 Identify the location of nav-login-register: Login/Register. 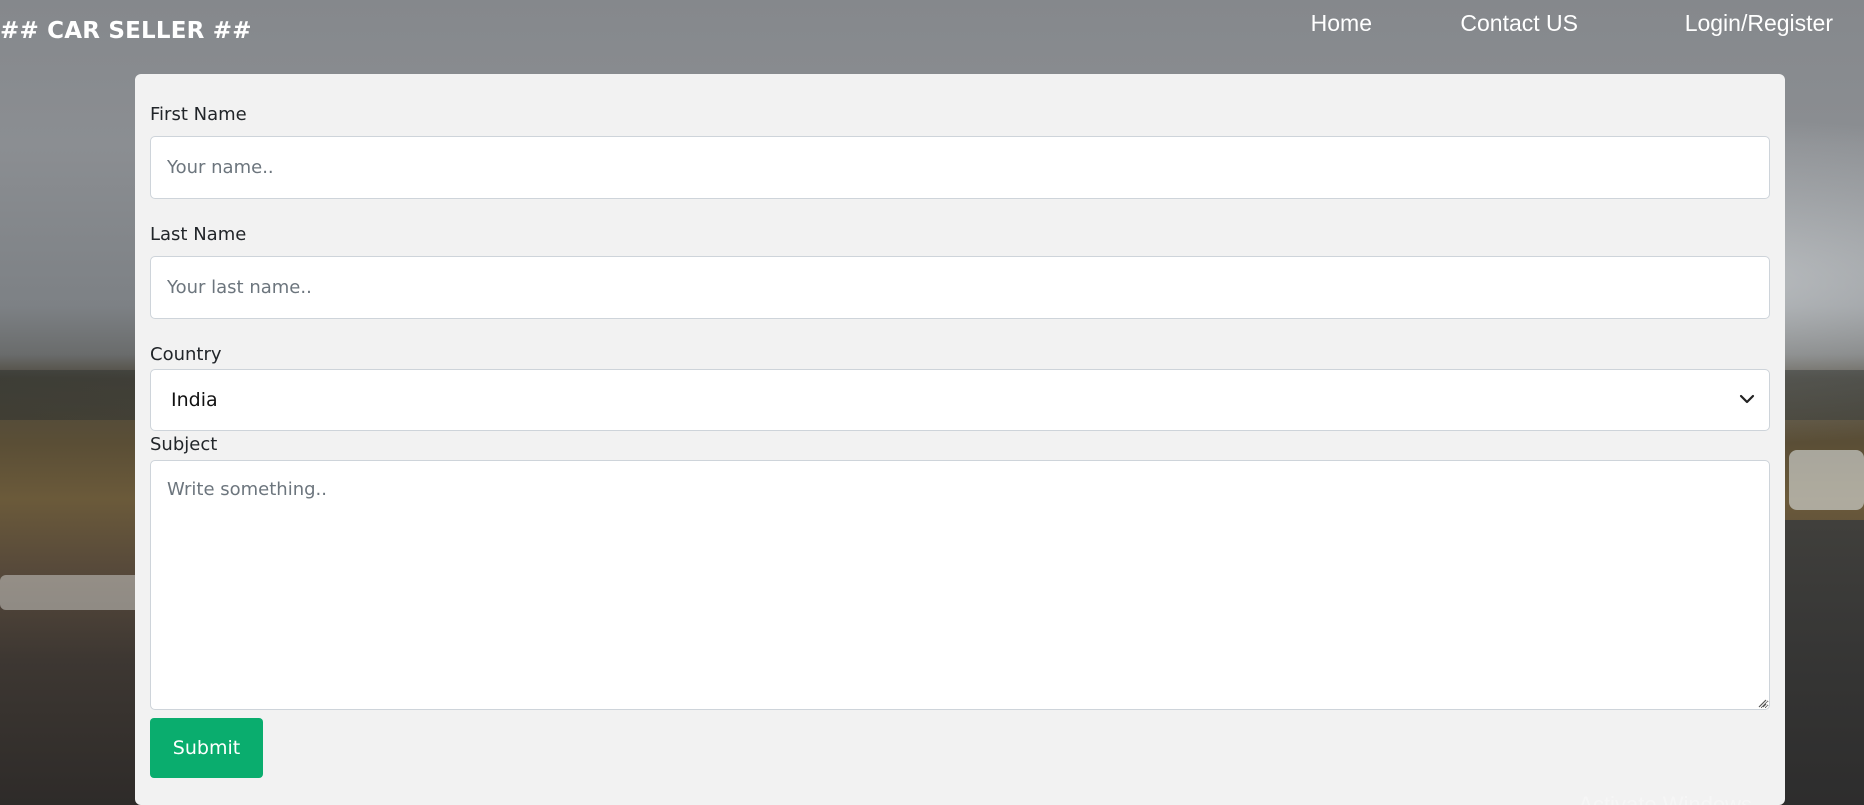
(1759, 23).